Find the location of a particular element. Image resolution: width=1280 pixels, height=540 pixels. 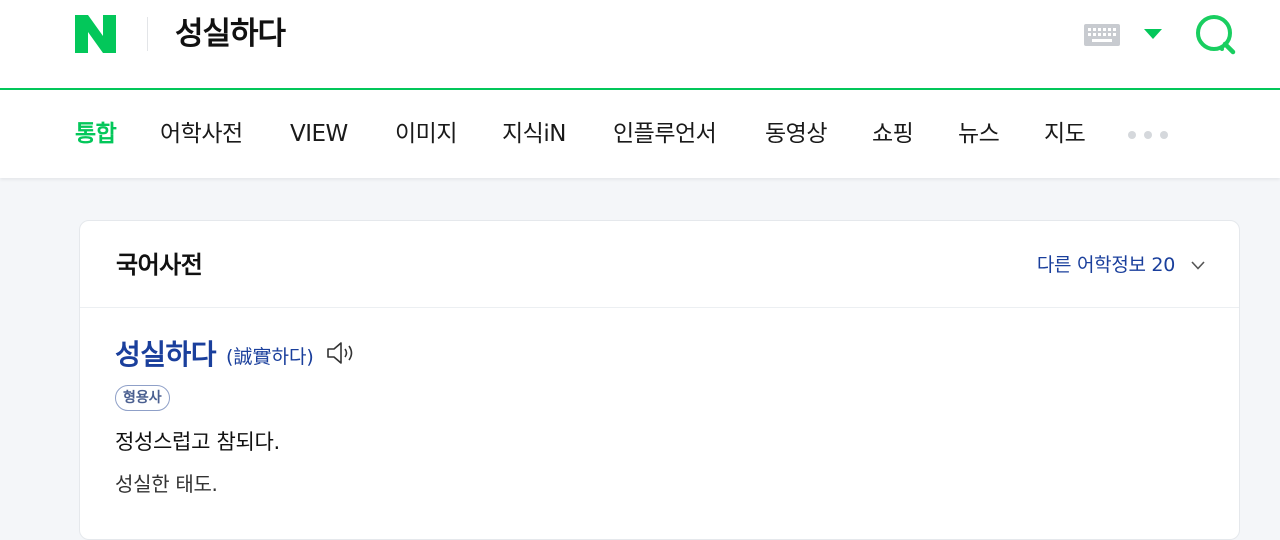

entry-headword-row: 성실하다 (誠實하다) is located at coordinates (235, 353).